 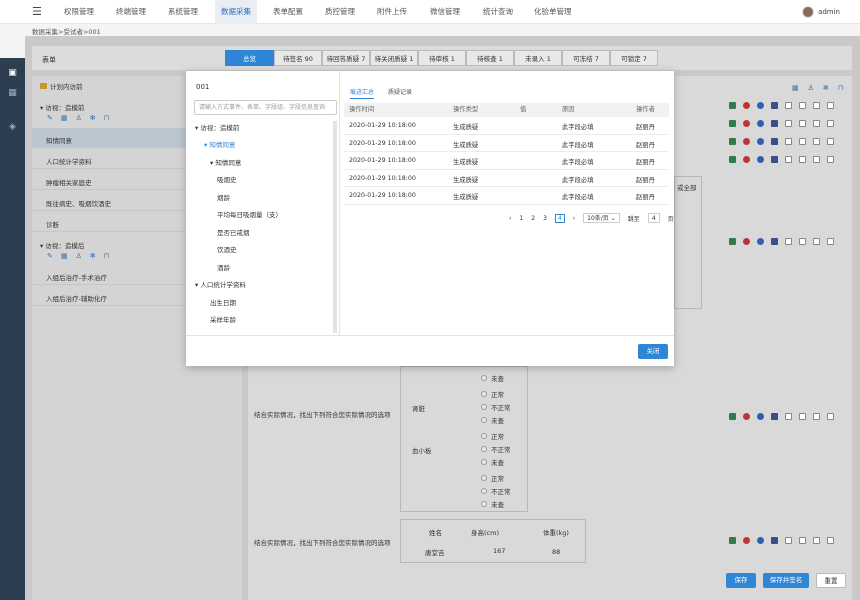 I want to click on tab-not-entered: 未录入 1, so click(x=538, y=58).